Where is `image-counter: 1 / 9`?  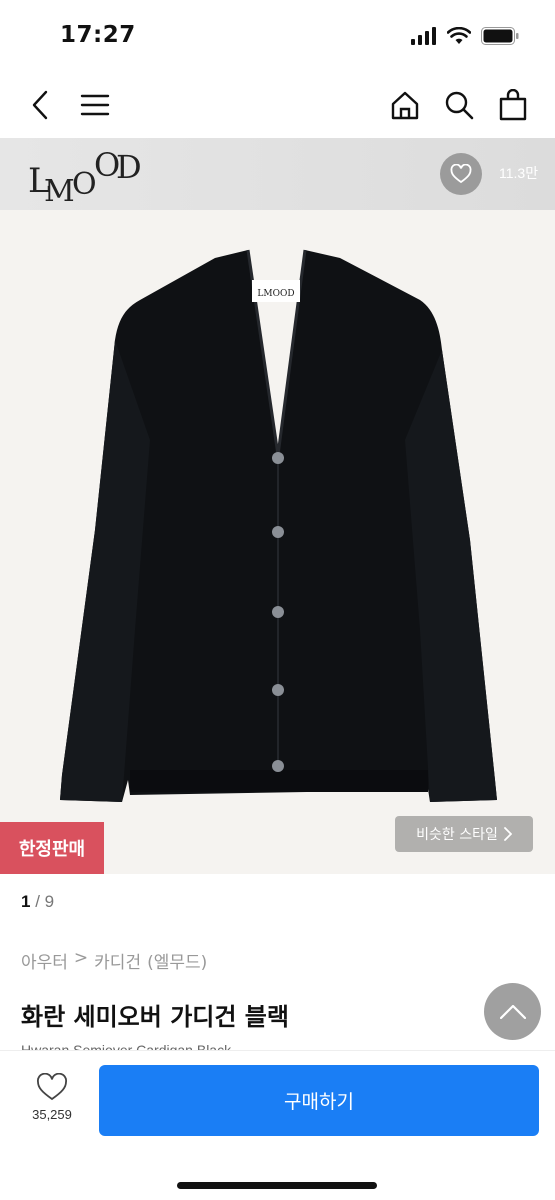 image-counter: 1 / 9 is located at coordinates (37, 902).